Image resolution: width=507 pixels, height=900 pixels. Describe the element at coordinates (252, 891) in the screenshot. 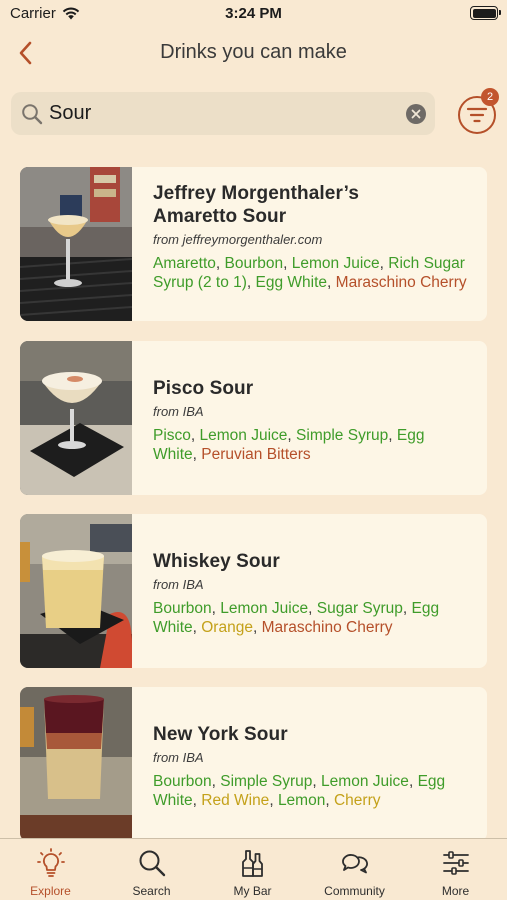

I see `tab-label: My Bar` at that location.